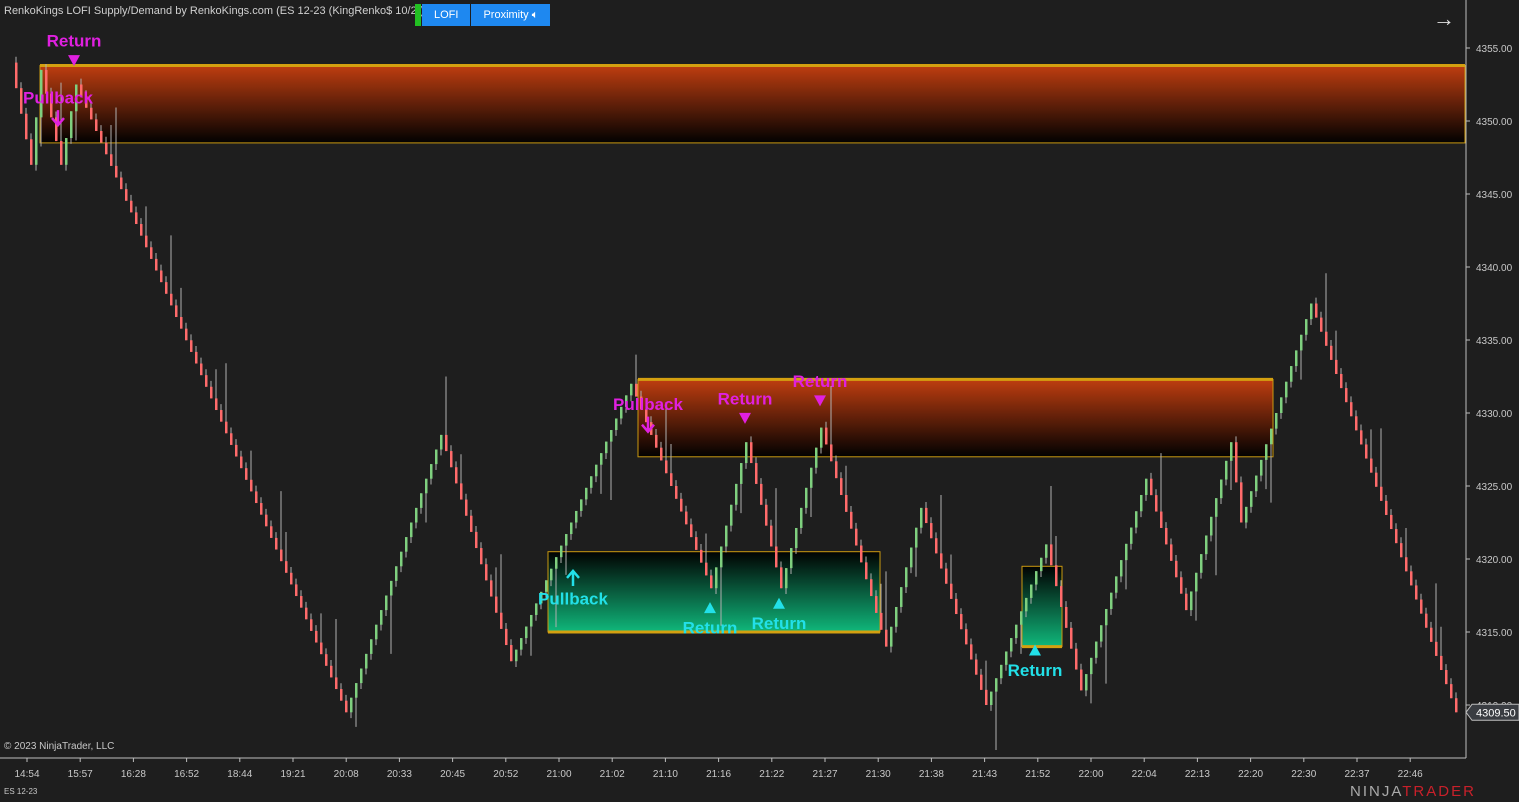 Image resolution: width=1519 pixels, height=802 pixels. Describe the element at coordinates (80, 774) in the screenshot. I see `time-tick-label: 15:57` at that location.